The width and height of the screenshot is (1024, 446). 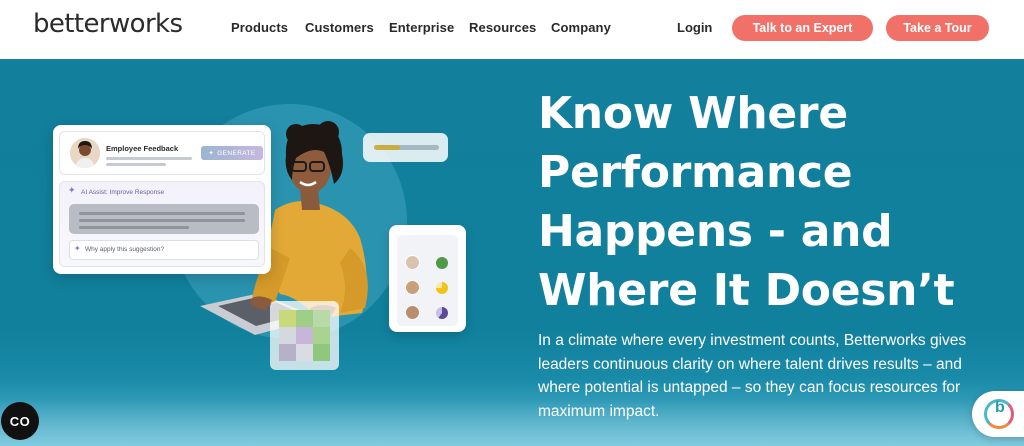 I want to click on why-apply-suggestion-button: ✦ Why apply this suggestion?, so click(x=164, y=250).